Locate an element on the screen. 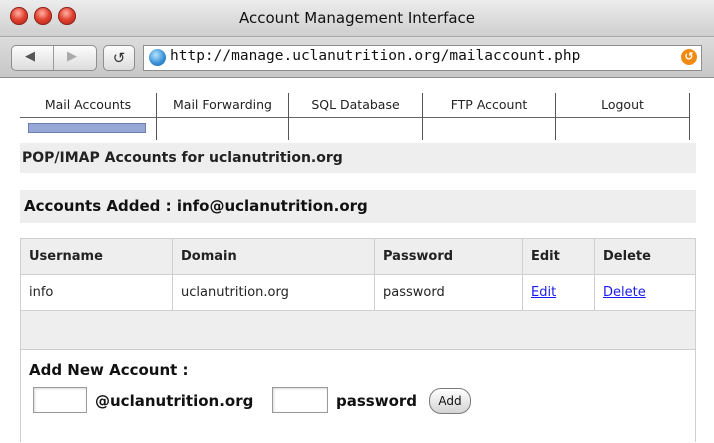  forward-arrow-icon: ▶ is located at coordinates (72, 56).